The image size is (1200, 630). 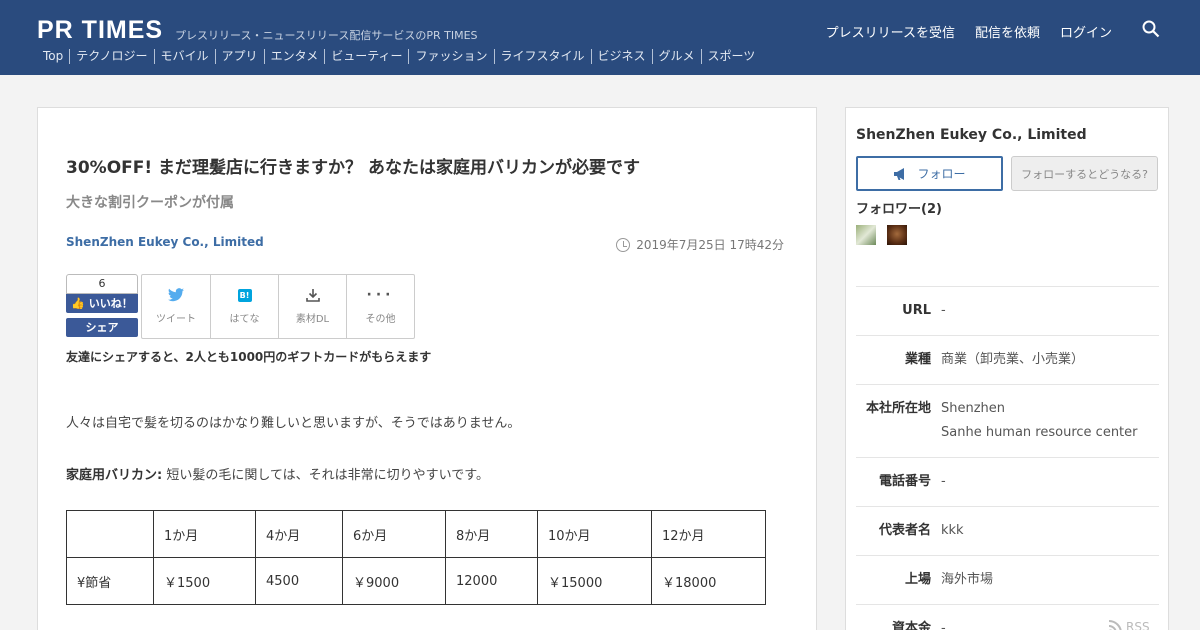 I want to click on thumbs-up-icon: 👍, so click(x=78, y=303).